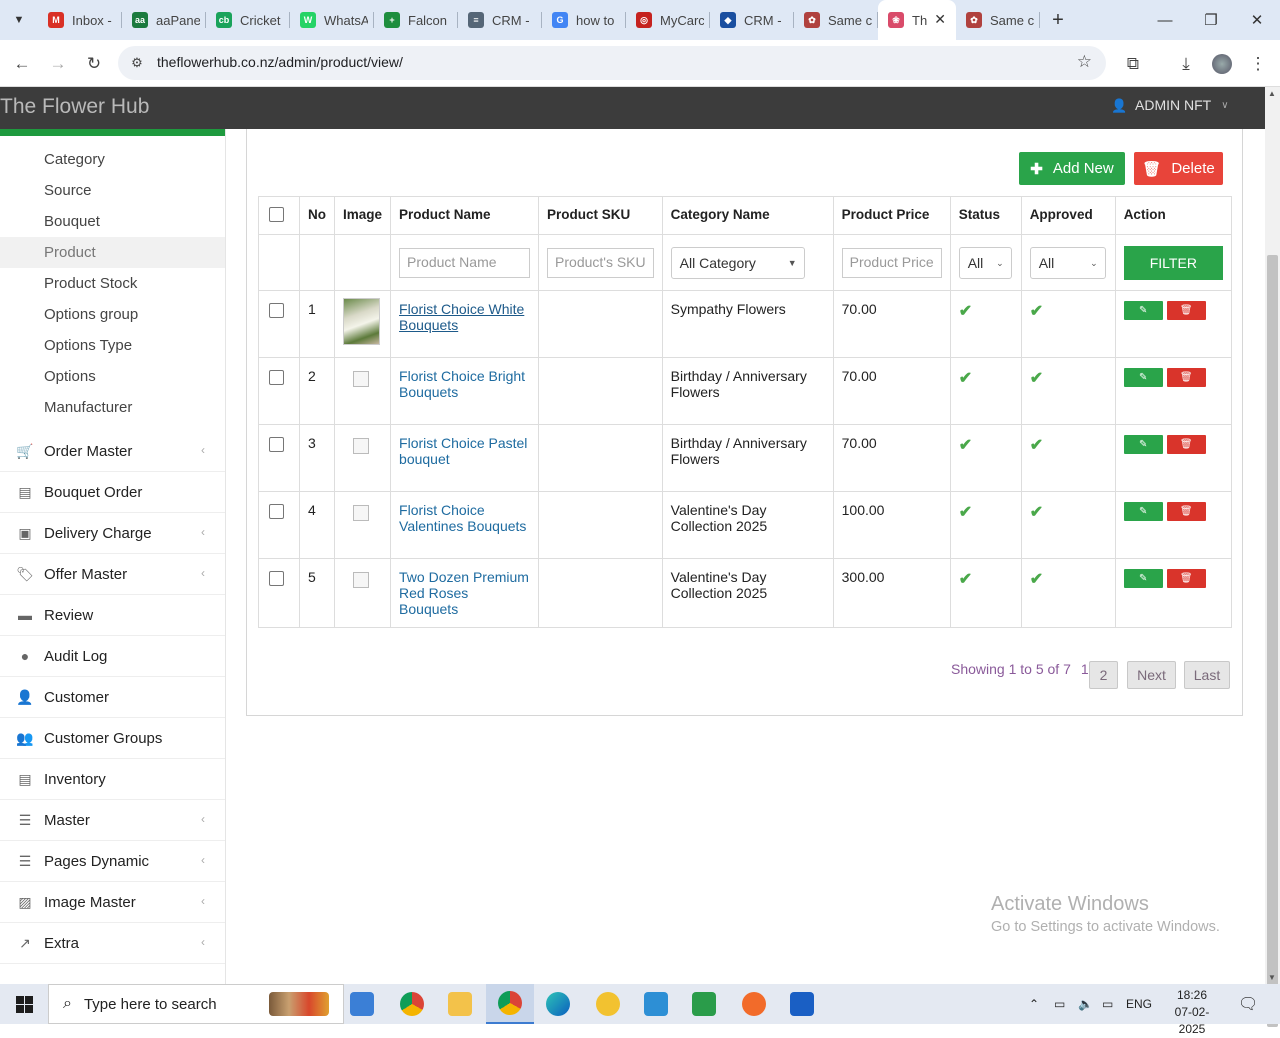 The image size is (1280, 1038). Describe the element at coordinates (1107, 1004) in the screenshot. I see `tray-network-icon: ▭` at that location.